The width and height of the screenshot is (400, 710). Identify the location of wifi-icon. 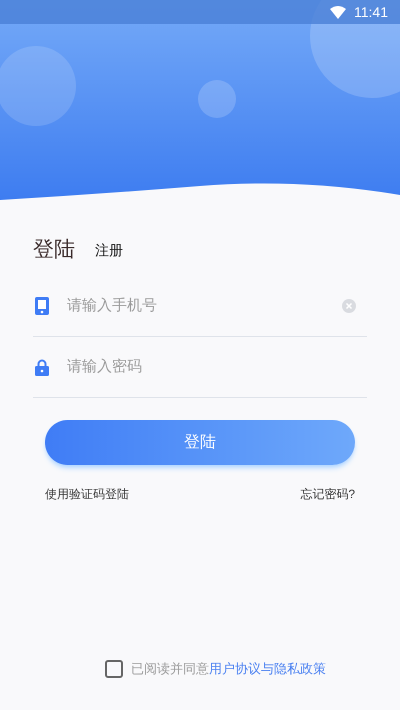
(338, 12).